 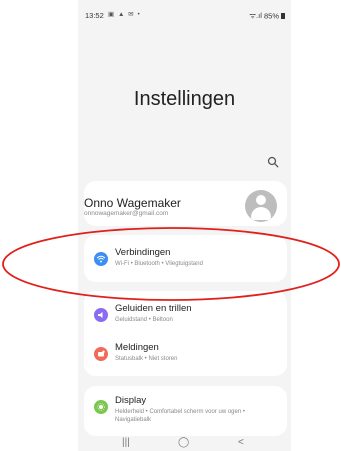 What do you see at coordinates (185, 359) in the screenshot?
I see `settings-item-meldingen: Meldingen Statusbalk • Niet storen` at bounding box center [185, 359].